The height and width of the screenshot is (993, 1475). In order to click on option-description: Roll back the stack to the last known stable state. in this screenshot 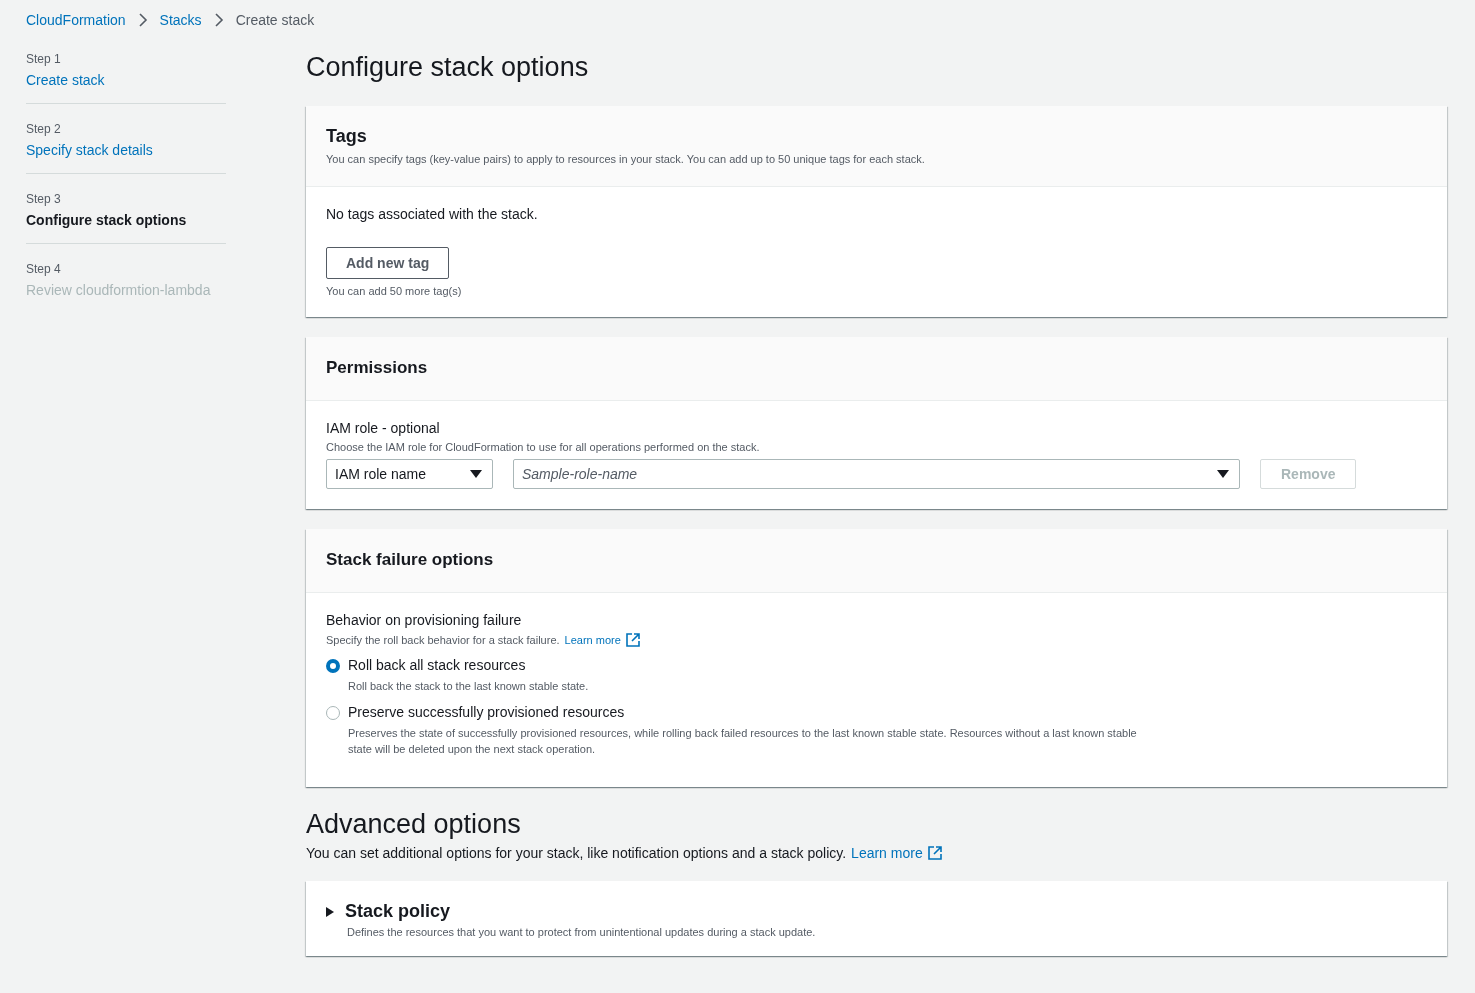, I will do `click(468, 686)`.